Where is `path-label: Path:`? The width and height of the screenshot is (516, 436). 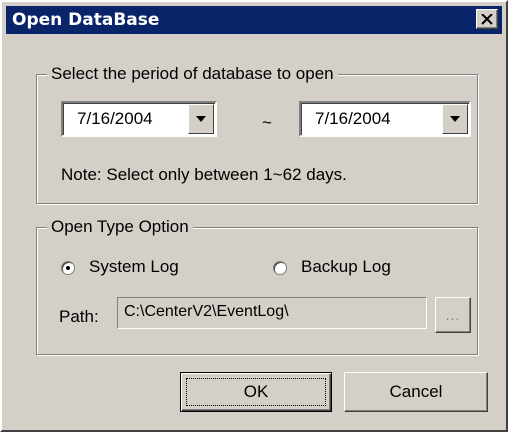 path-label: Path: is located at coordinates (79, 316).